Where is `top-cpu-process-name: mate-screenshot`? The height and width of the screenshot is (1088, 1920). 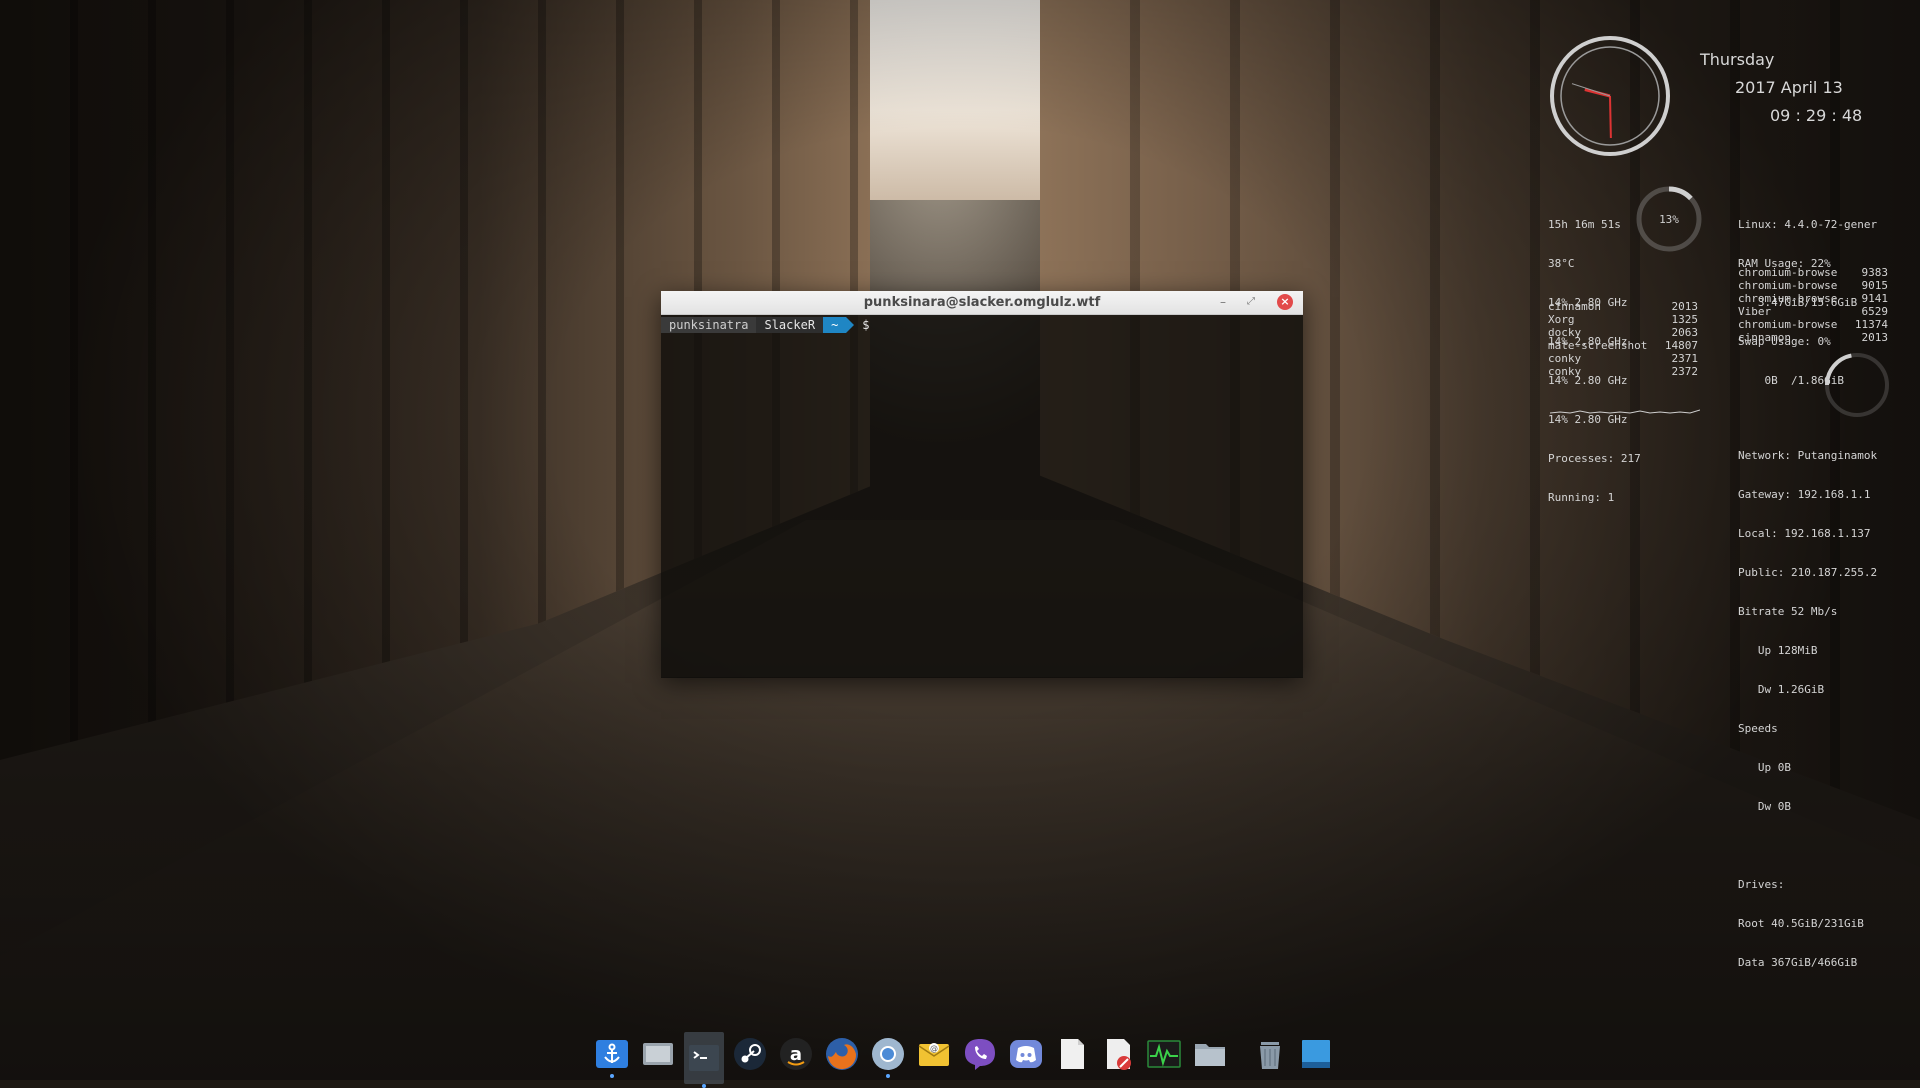 top-cpu-process-name: mate-screenshot is located at coordinates (1598, 345).